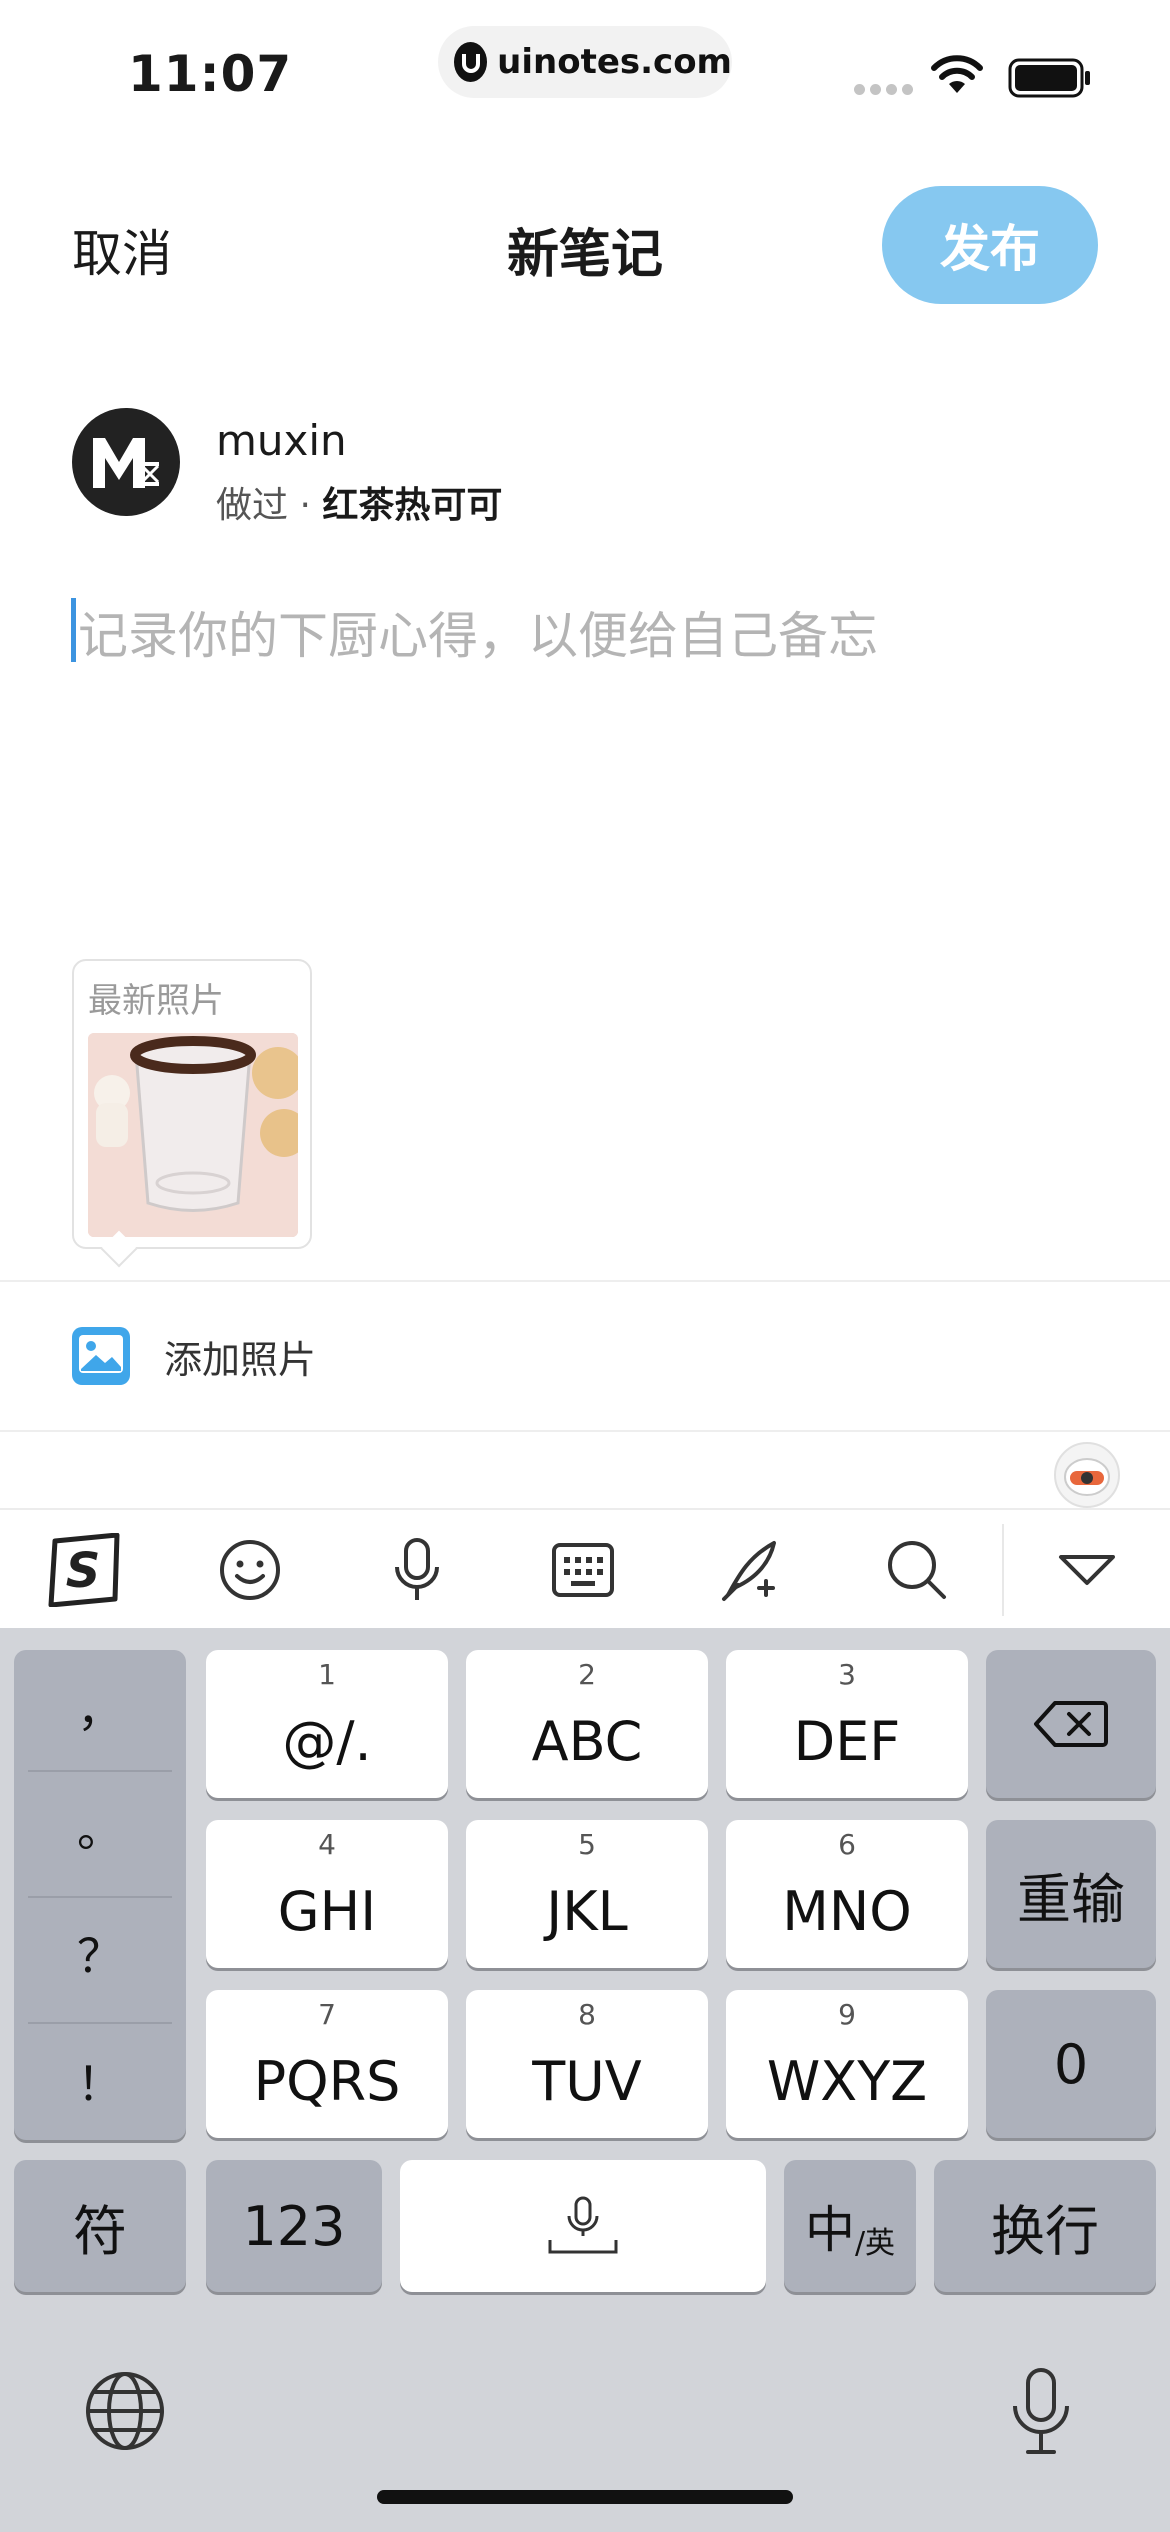  What do you see at coordinates (587, 1674) in the screenshot?
I see `key-number: 2` at bounding box center [587, 1674].